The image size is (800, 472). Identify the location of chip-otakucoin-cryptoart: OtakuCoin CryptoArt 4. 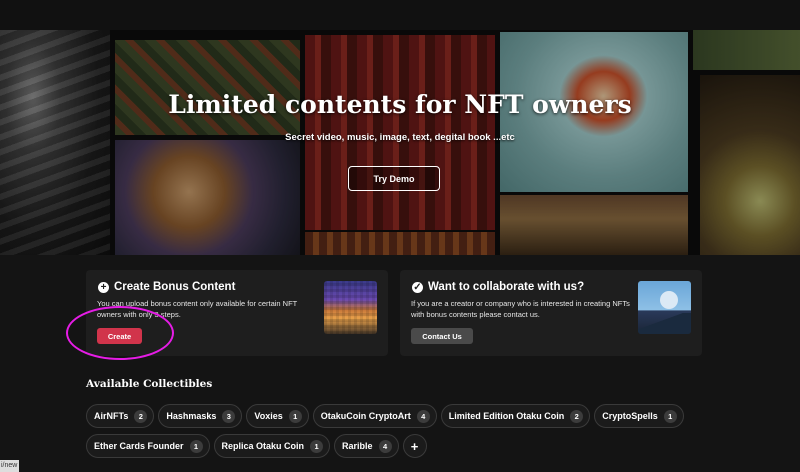
(374, 416).